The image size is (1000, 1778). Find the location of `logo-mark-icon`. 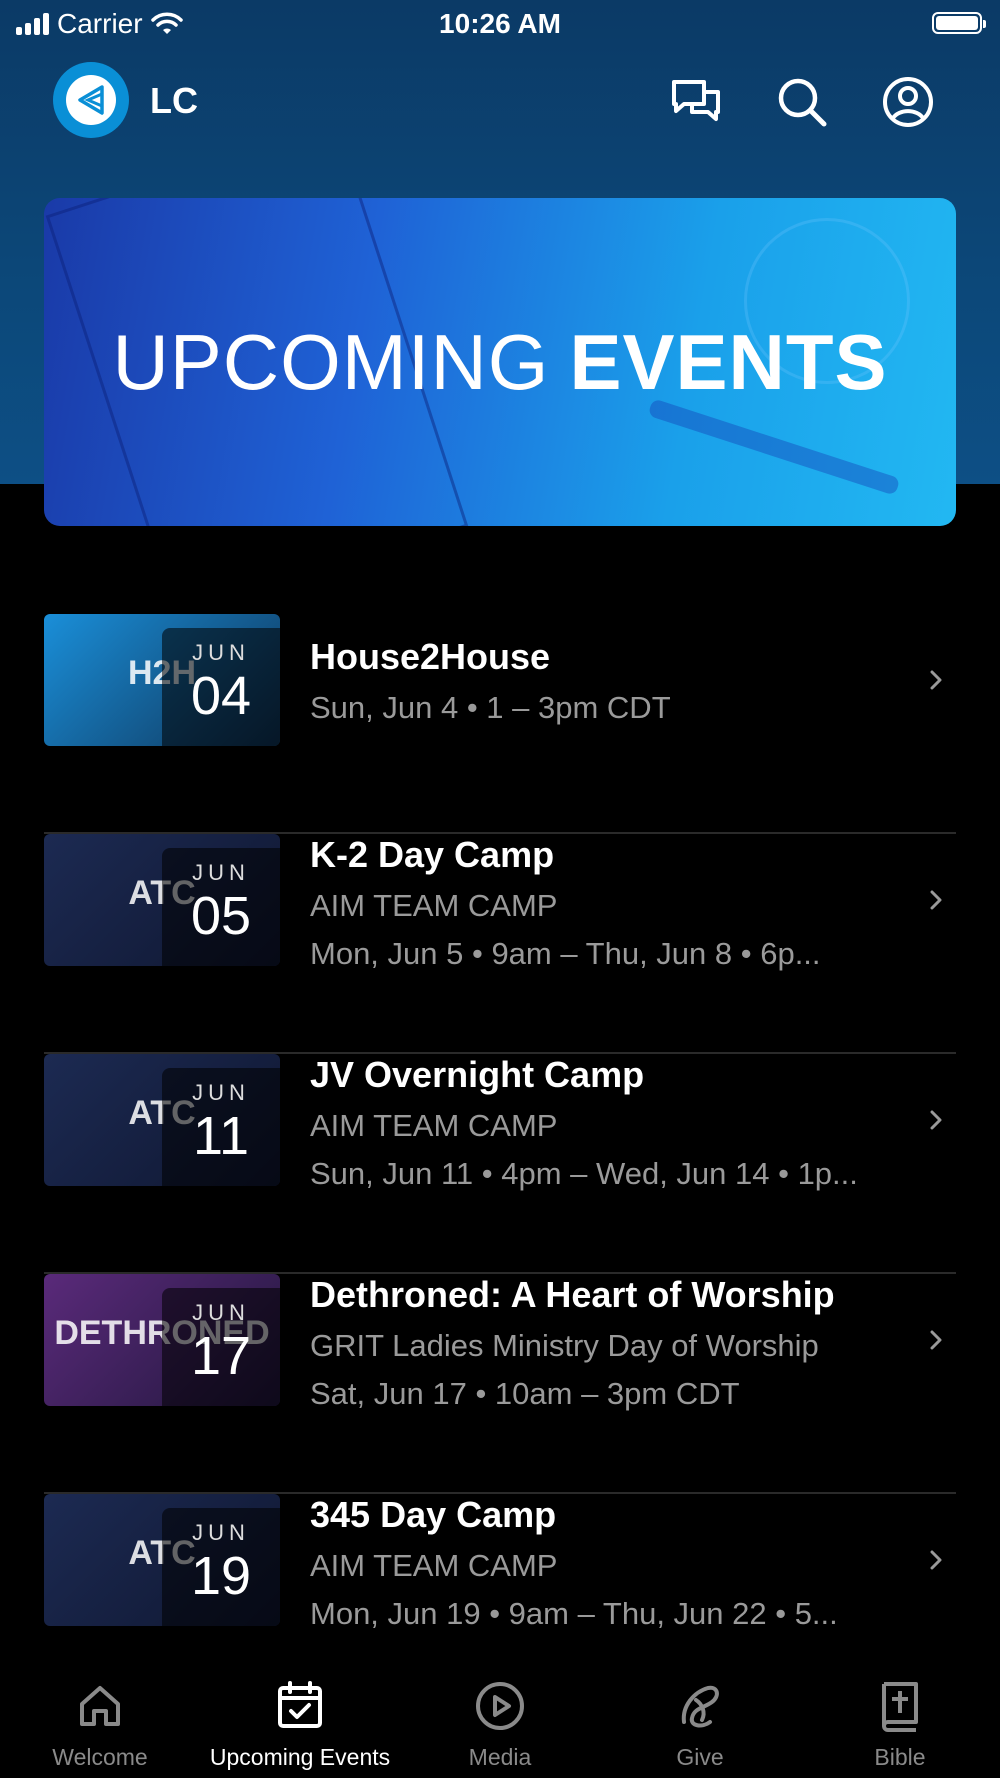

logo-mark-icon is located at coordinates (91, 100).